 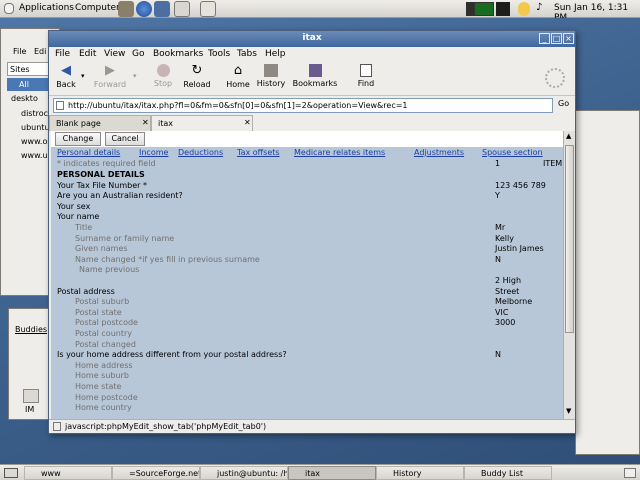 What do you see at coordinates (563, 103) in the screenshot?
I see `go-button: Go` at bounding box center [563, 103].